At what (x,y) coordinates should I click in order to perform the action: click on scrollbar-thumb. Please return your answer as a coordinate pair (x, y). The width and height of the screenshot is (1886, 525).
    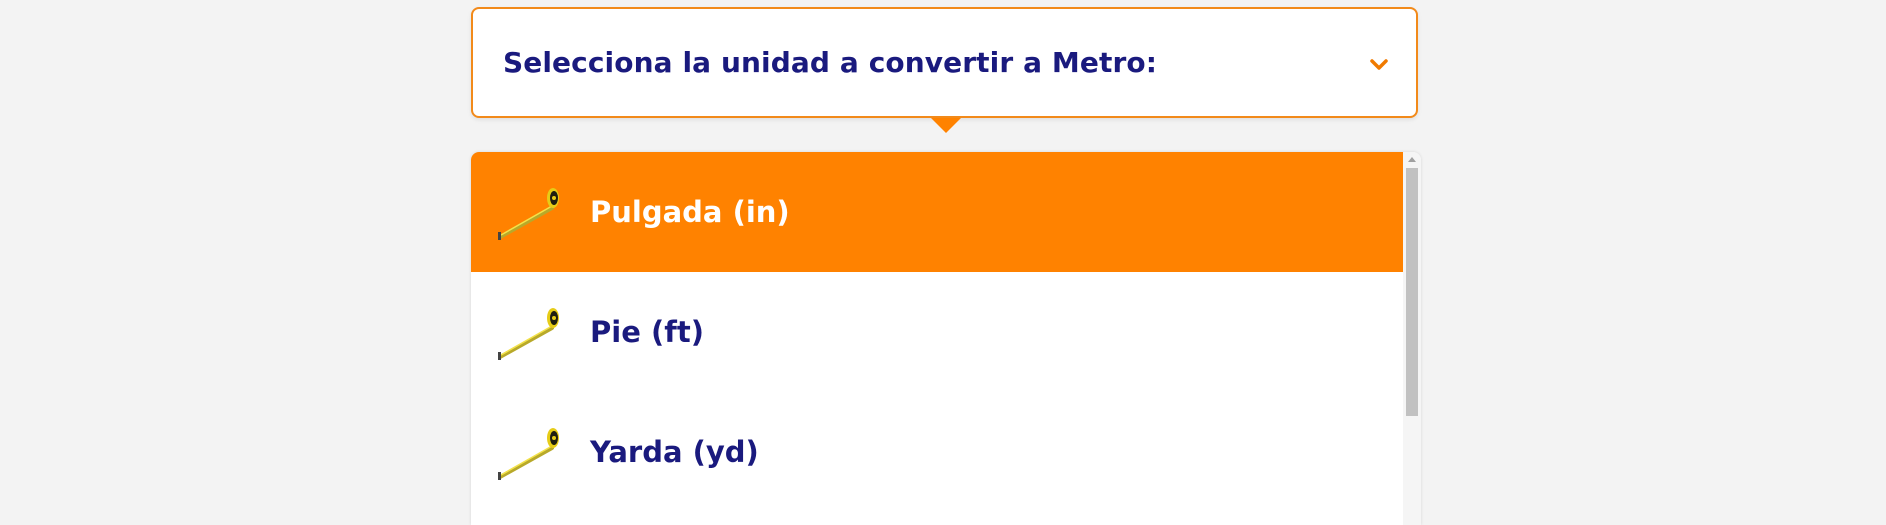
    Looking at the image, I should click on (1412, 292).